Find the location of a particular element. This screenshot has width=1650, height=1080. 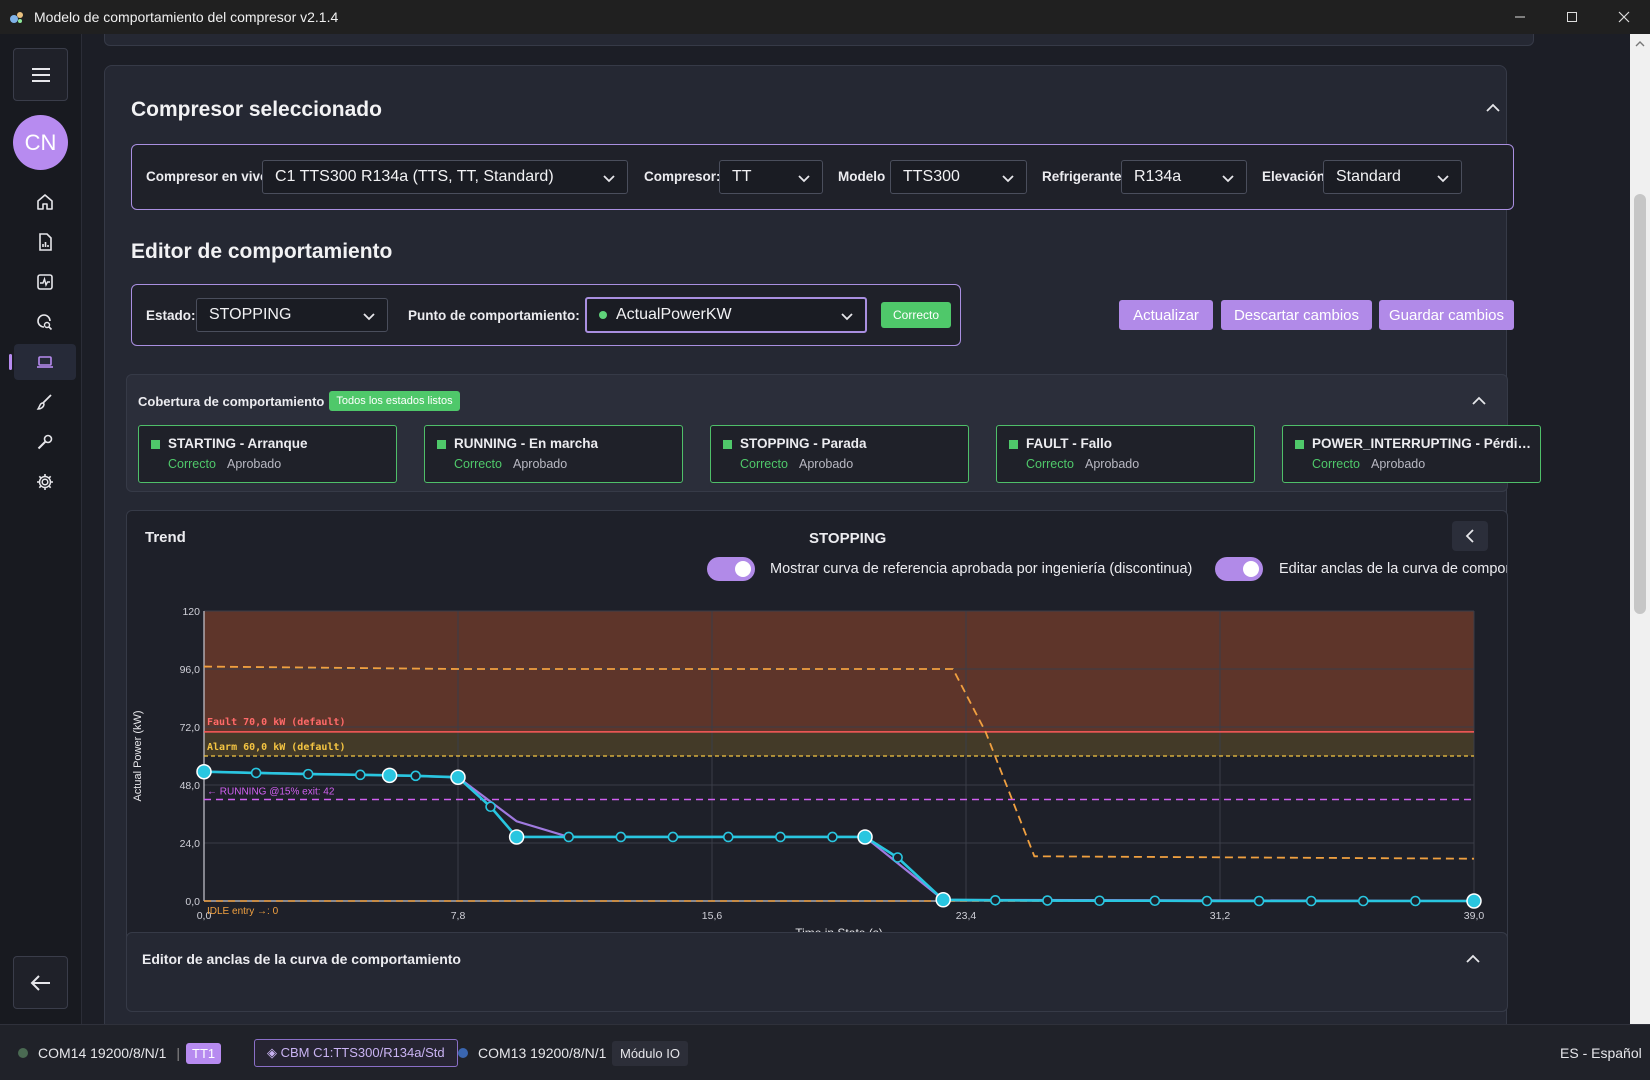

behavior-point-value: ActualPowerKW is located at coordinates (674, 314).